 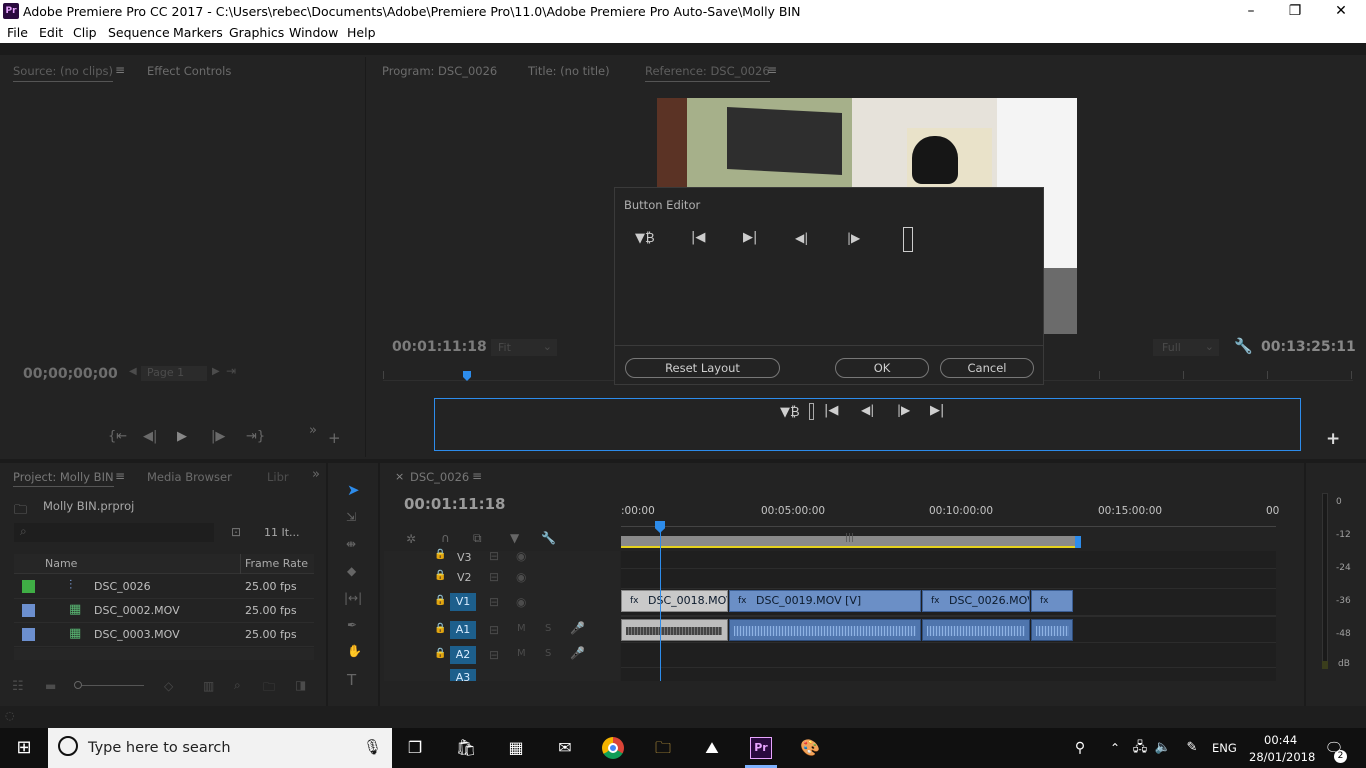 What do you see at coordinates (477, 476) in the screenshot?
I see `sequence-menu-icon: ≡` at bounding box center [477, 476].